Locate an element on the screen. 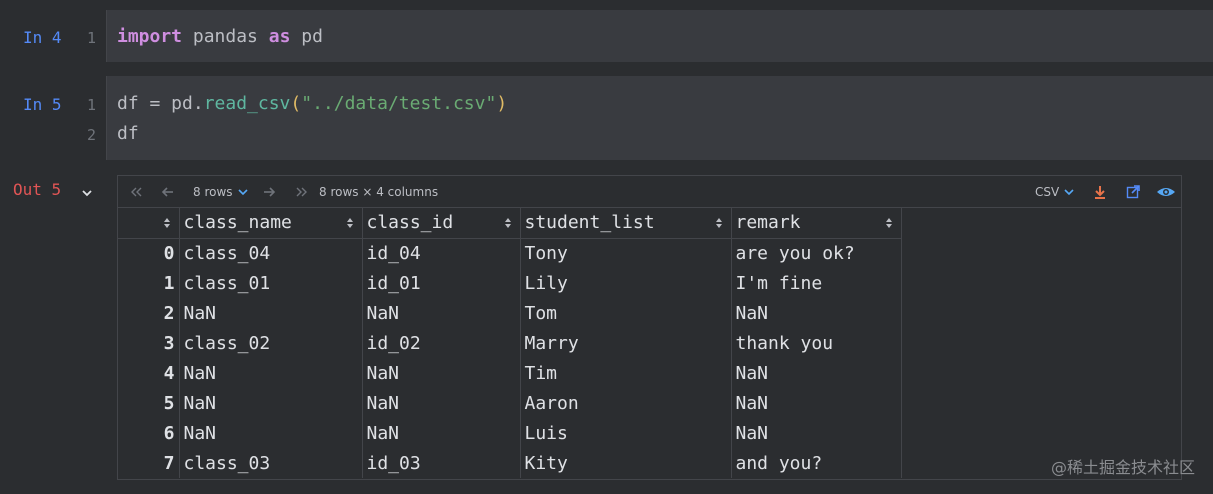 The width and height of the screenshot is (1213, 494). table-cell-student-list: Kity is located at coordinates (626, 463).